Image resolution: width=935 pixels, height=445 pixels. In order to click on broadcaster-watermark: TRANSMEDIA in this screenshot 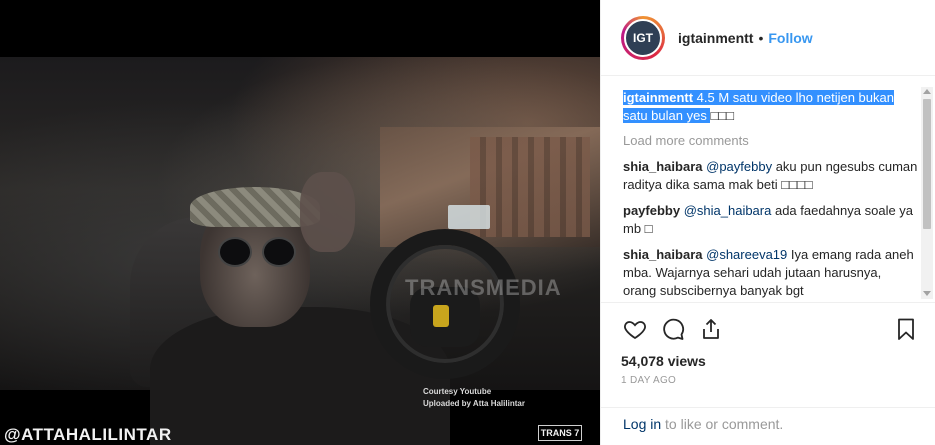, I will do `click(483, 287)`.